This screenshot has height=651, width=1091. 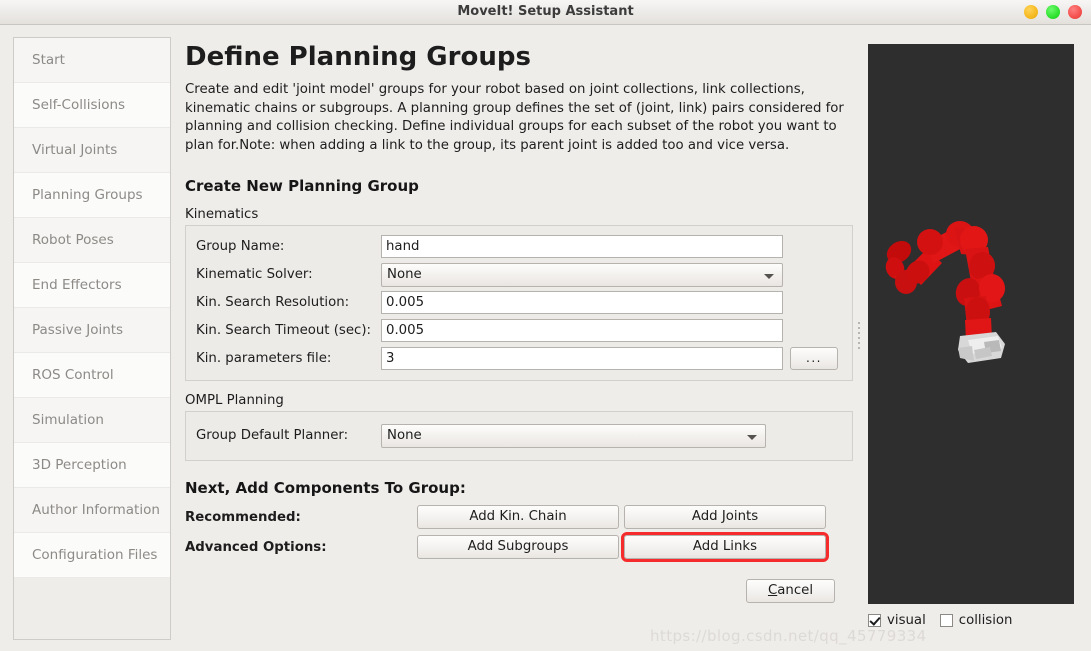 I want to click on group-name-label: Group Name:, so click(x=240, y=246).